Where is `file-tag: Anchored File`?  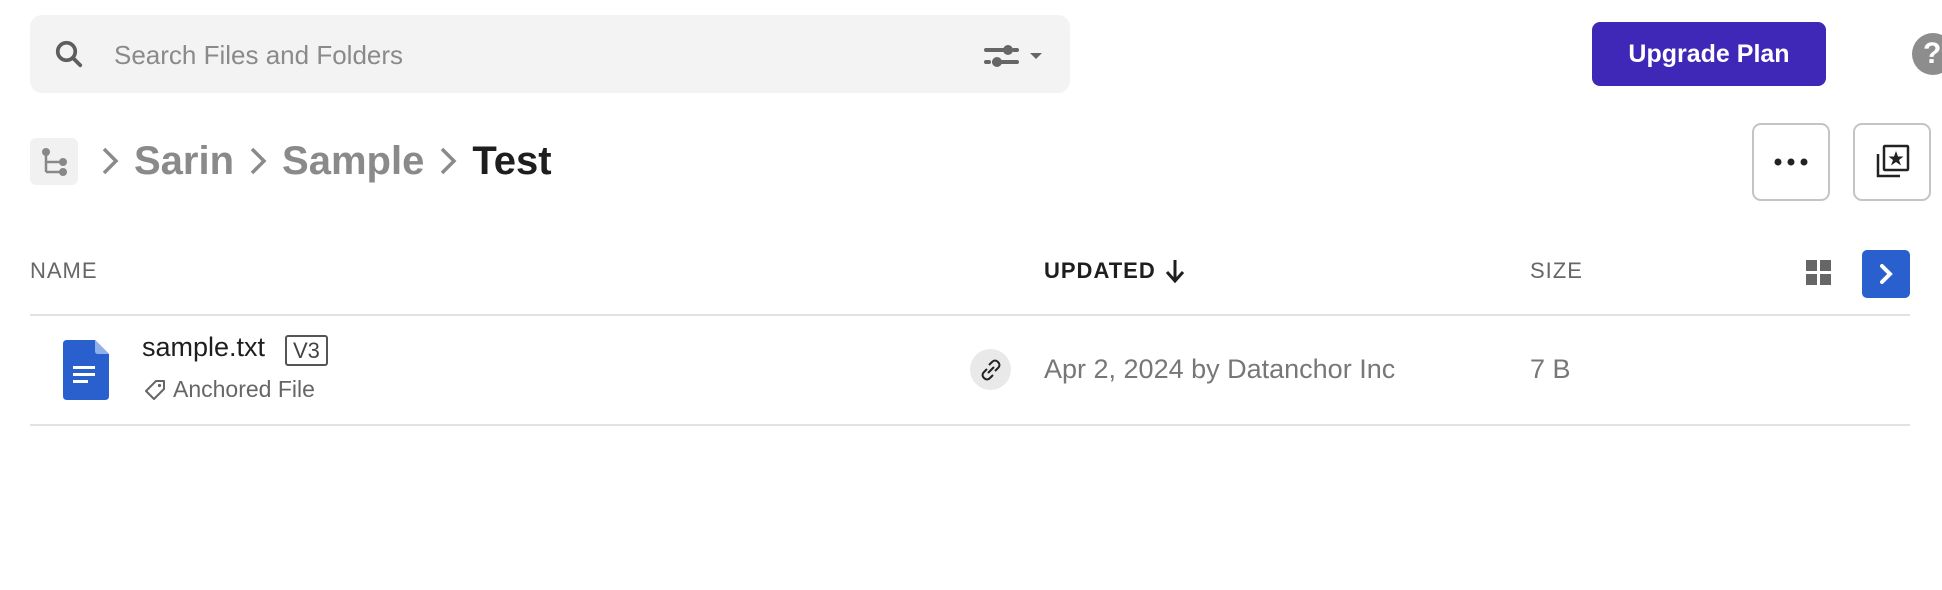
file-tag: Anchored File is located at coordinates (229, 389).